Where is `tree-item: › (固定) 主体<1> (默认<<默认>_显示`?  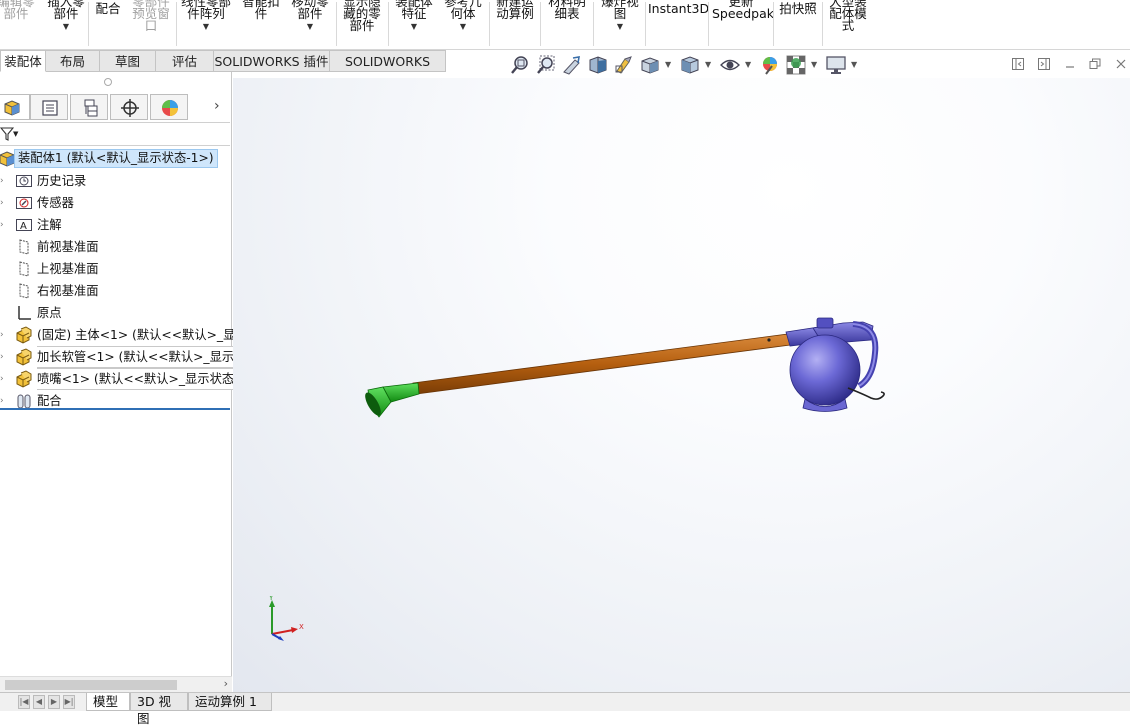
tree-item: › (固定) 主体<1> (默认<<默认>_显示 is located at coordinates (124, 335).